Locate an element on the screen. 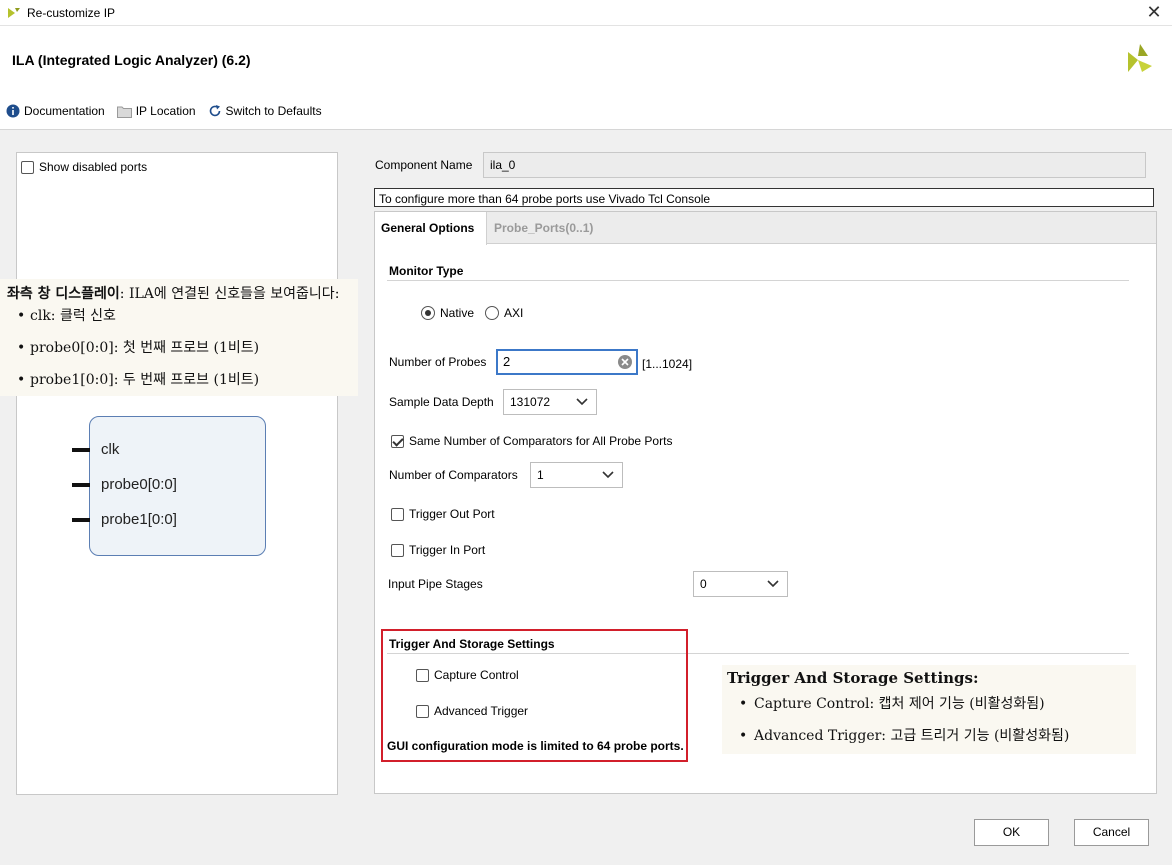 This screenshot has width=1172, height=865. sample-depth-value: 131072 is located at coordinates (530, 402).